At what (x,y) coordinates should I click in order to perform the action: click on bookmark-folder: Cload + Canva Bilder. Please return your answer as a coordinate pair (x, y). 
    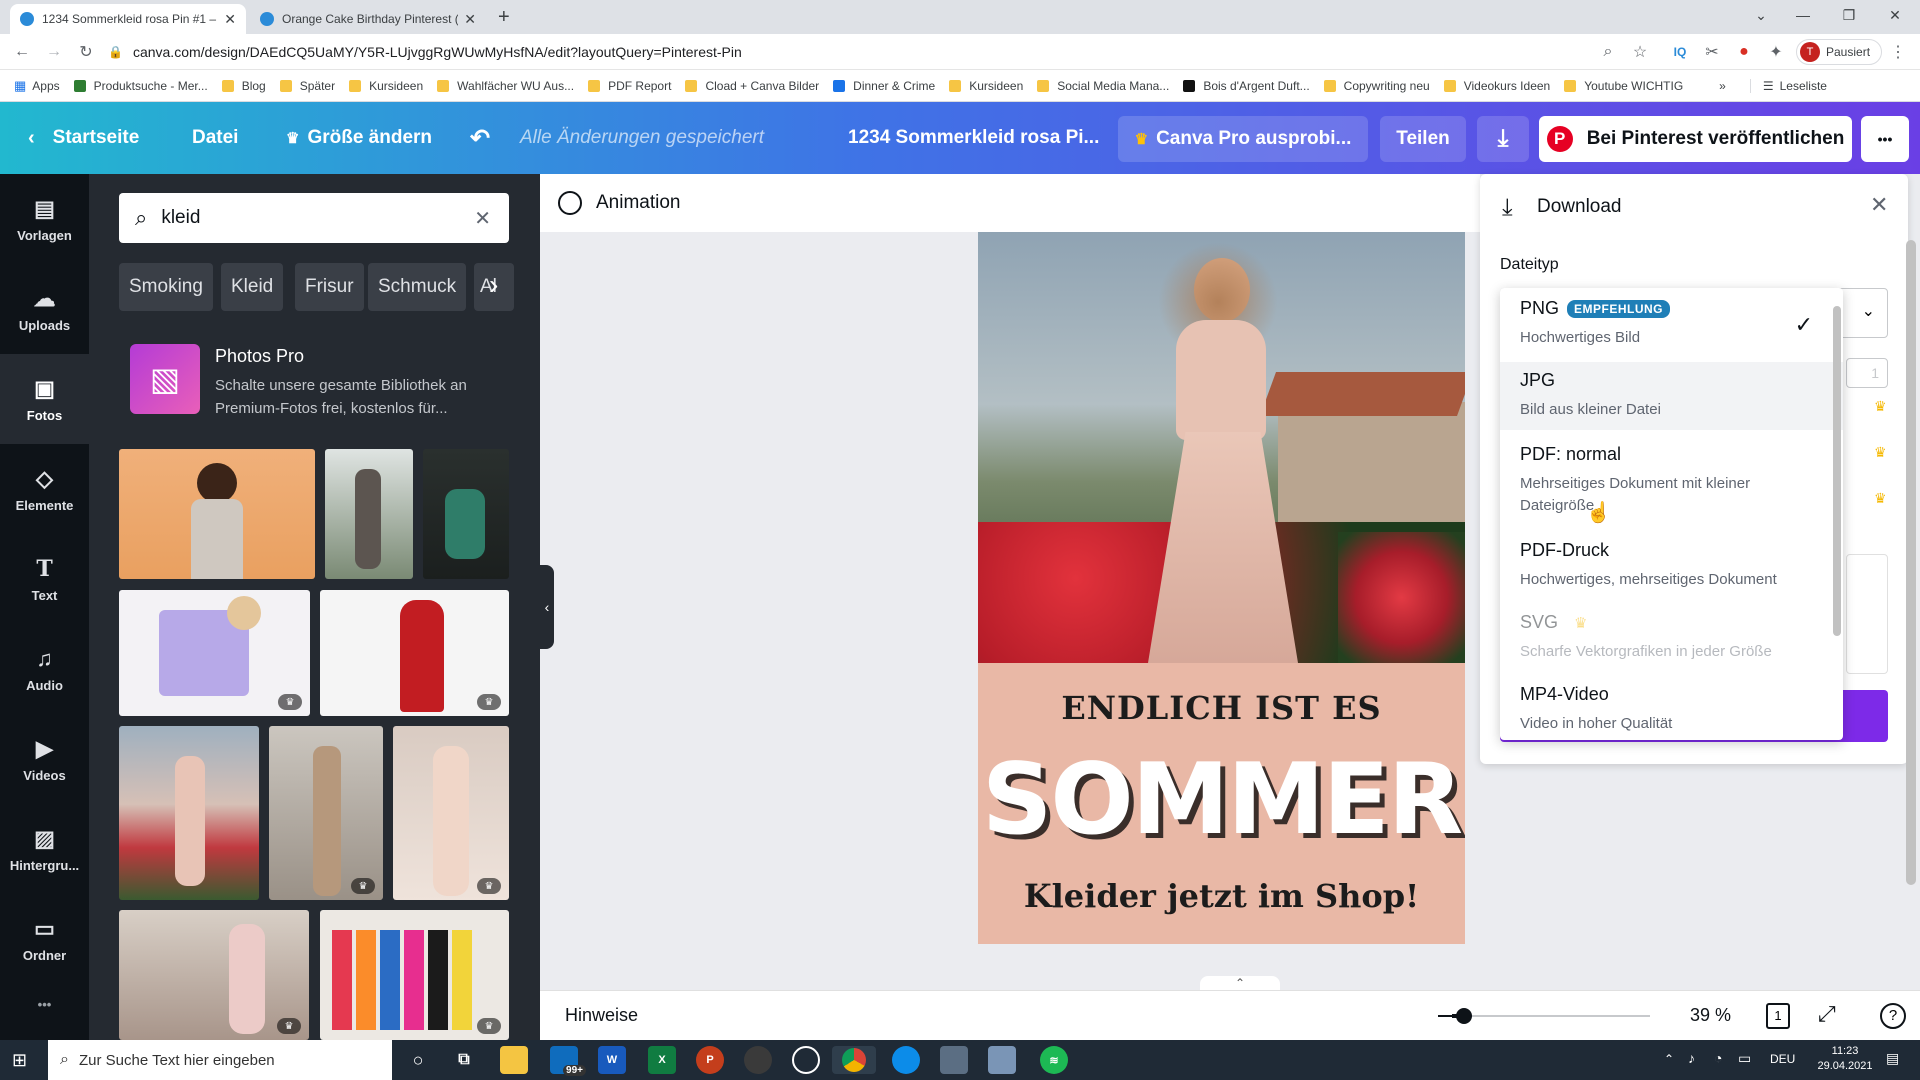
    Looking at the image, I should click on (752, 86).